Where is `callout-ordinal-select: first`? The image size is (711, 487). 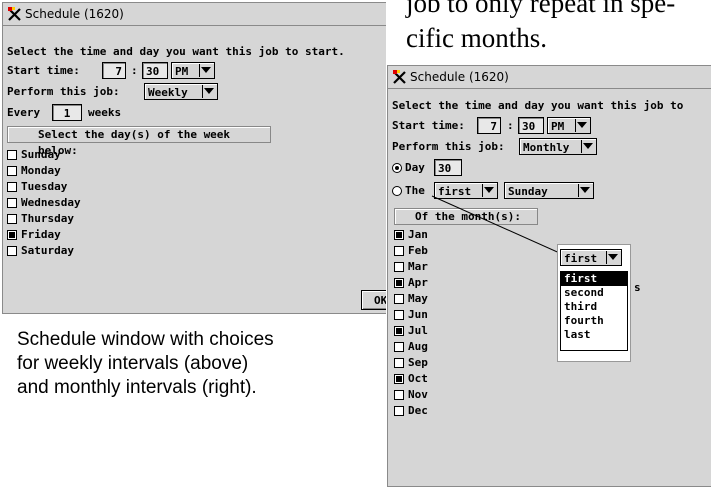
callout-ordinal-select: first is located at coordinates (591, 257).